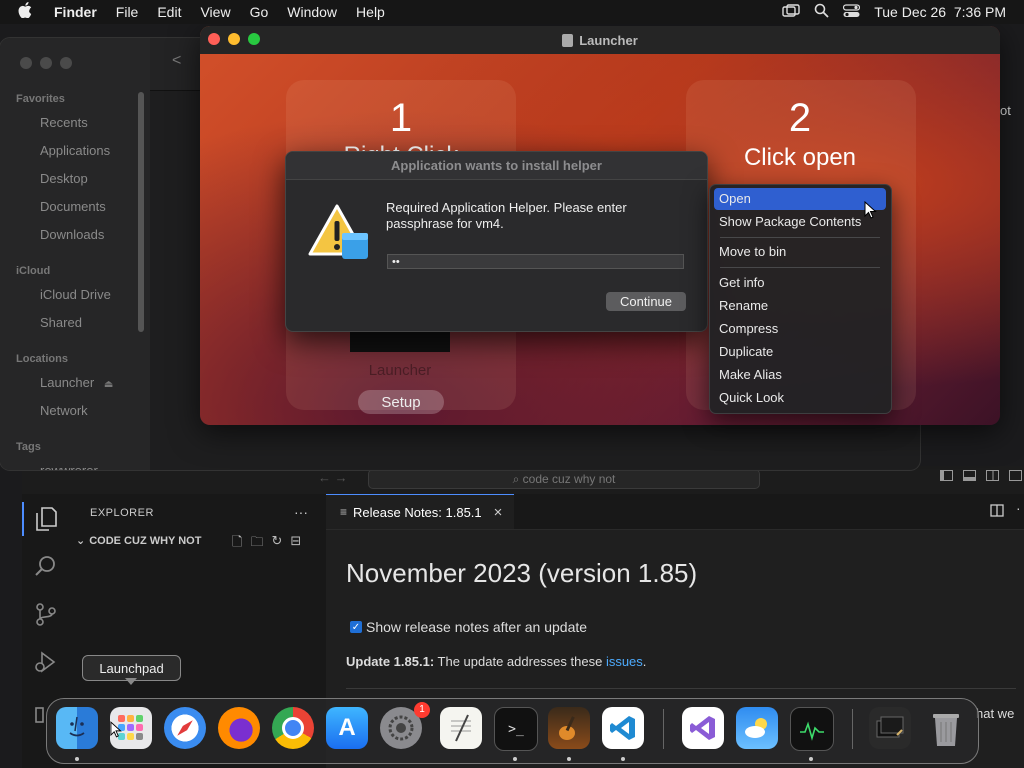  Describe the element at coordinates (624, 661) in the screenshot. I see `issues-link: issues` at that location.